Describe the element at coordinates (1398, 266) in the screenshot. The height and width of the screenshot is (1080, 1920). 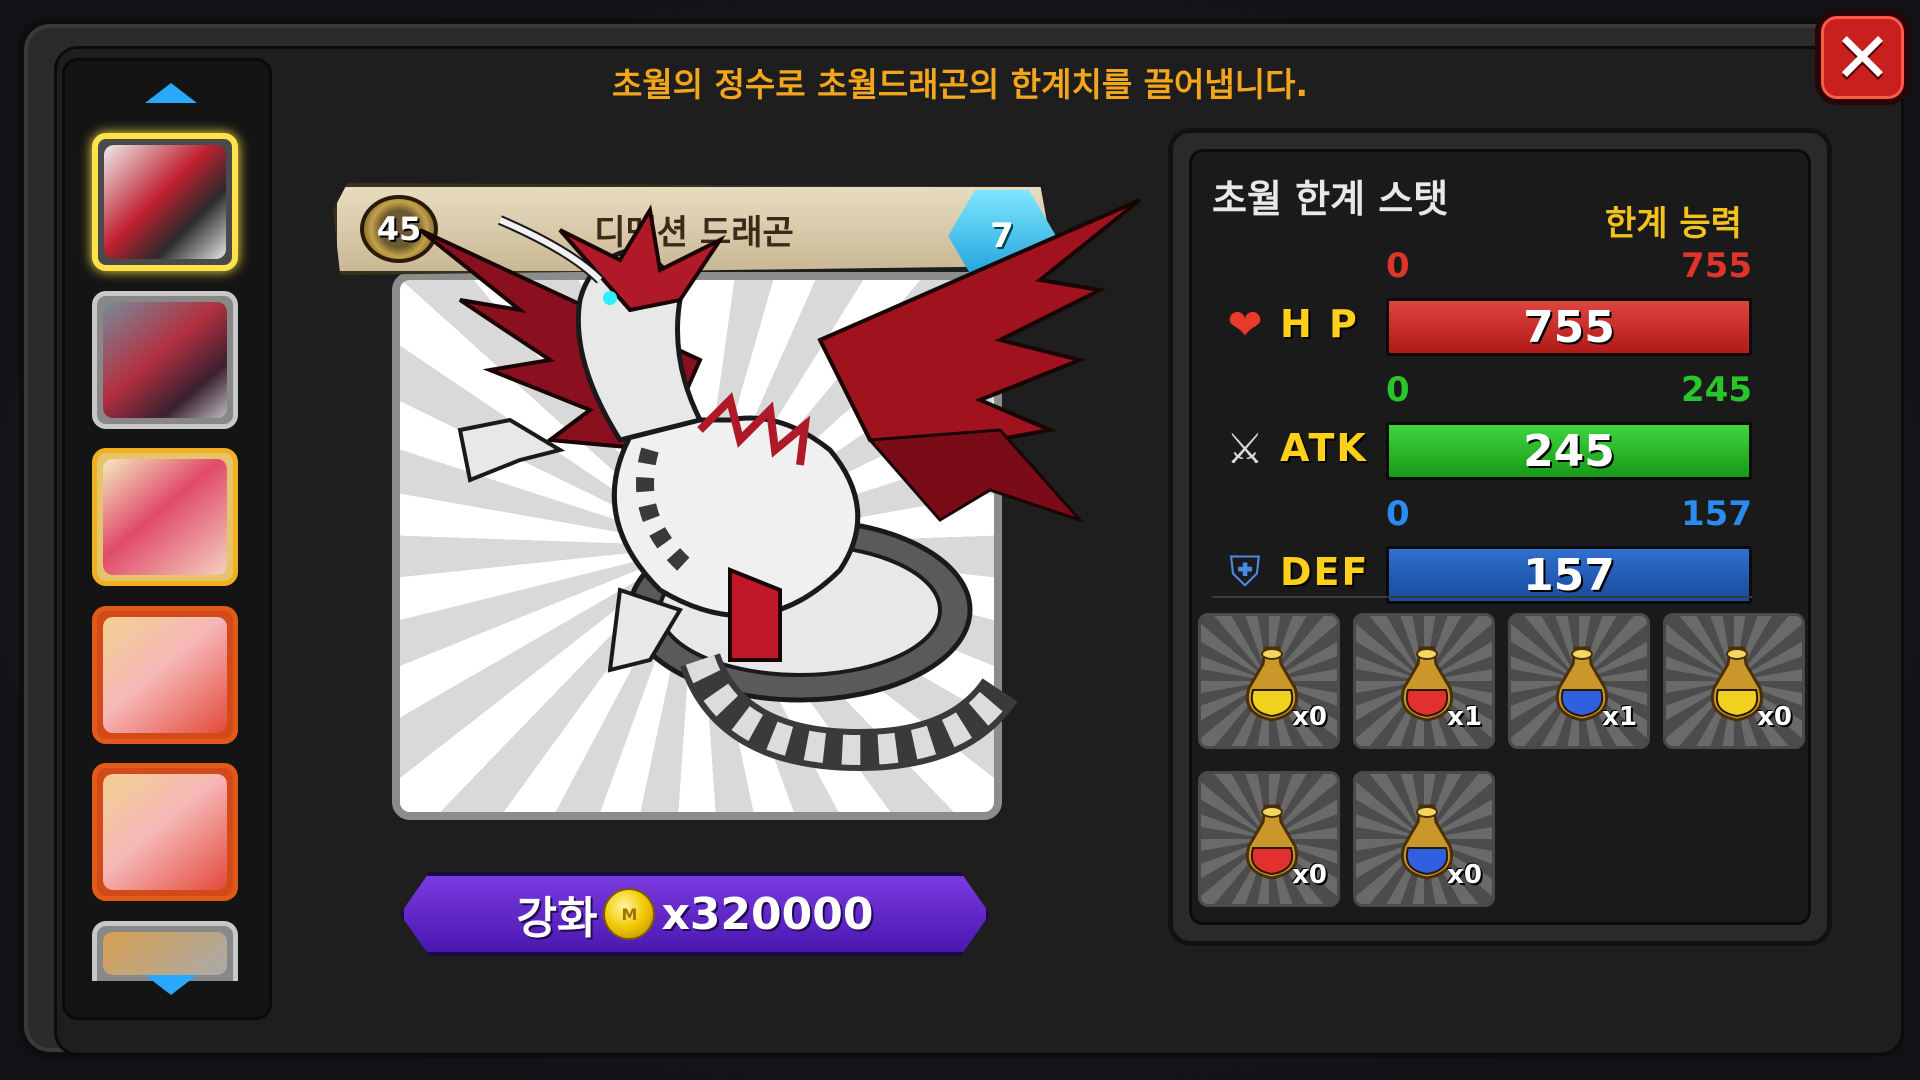
I see `hp-min: 0` at that location.